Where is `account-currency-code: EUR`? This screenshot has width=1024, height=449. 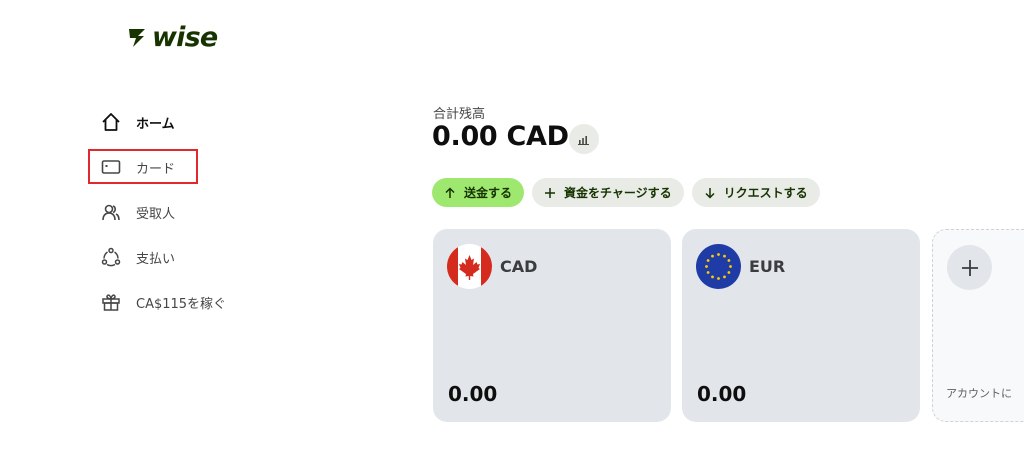
account-currency-code: EUR is located at coordinates (767, 266).